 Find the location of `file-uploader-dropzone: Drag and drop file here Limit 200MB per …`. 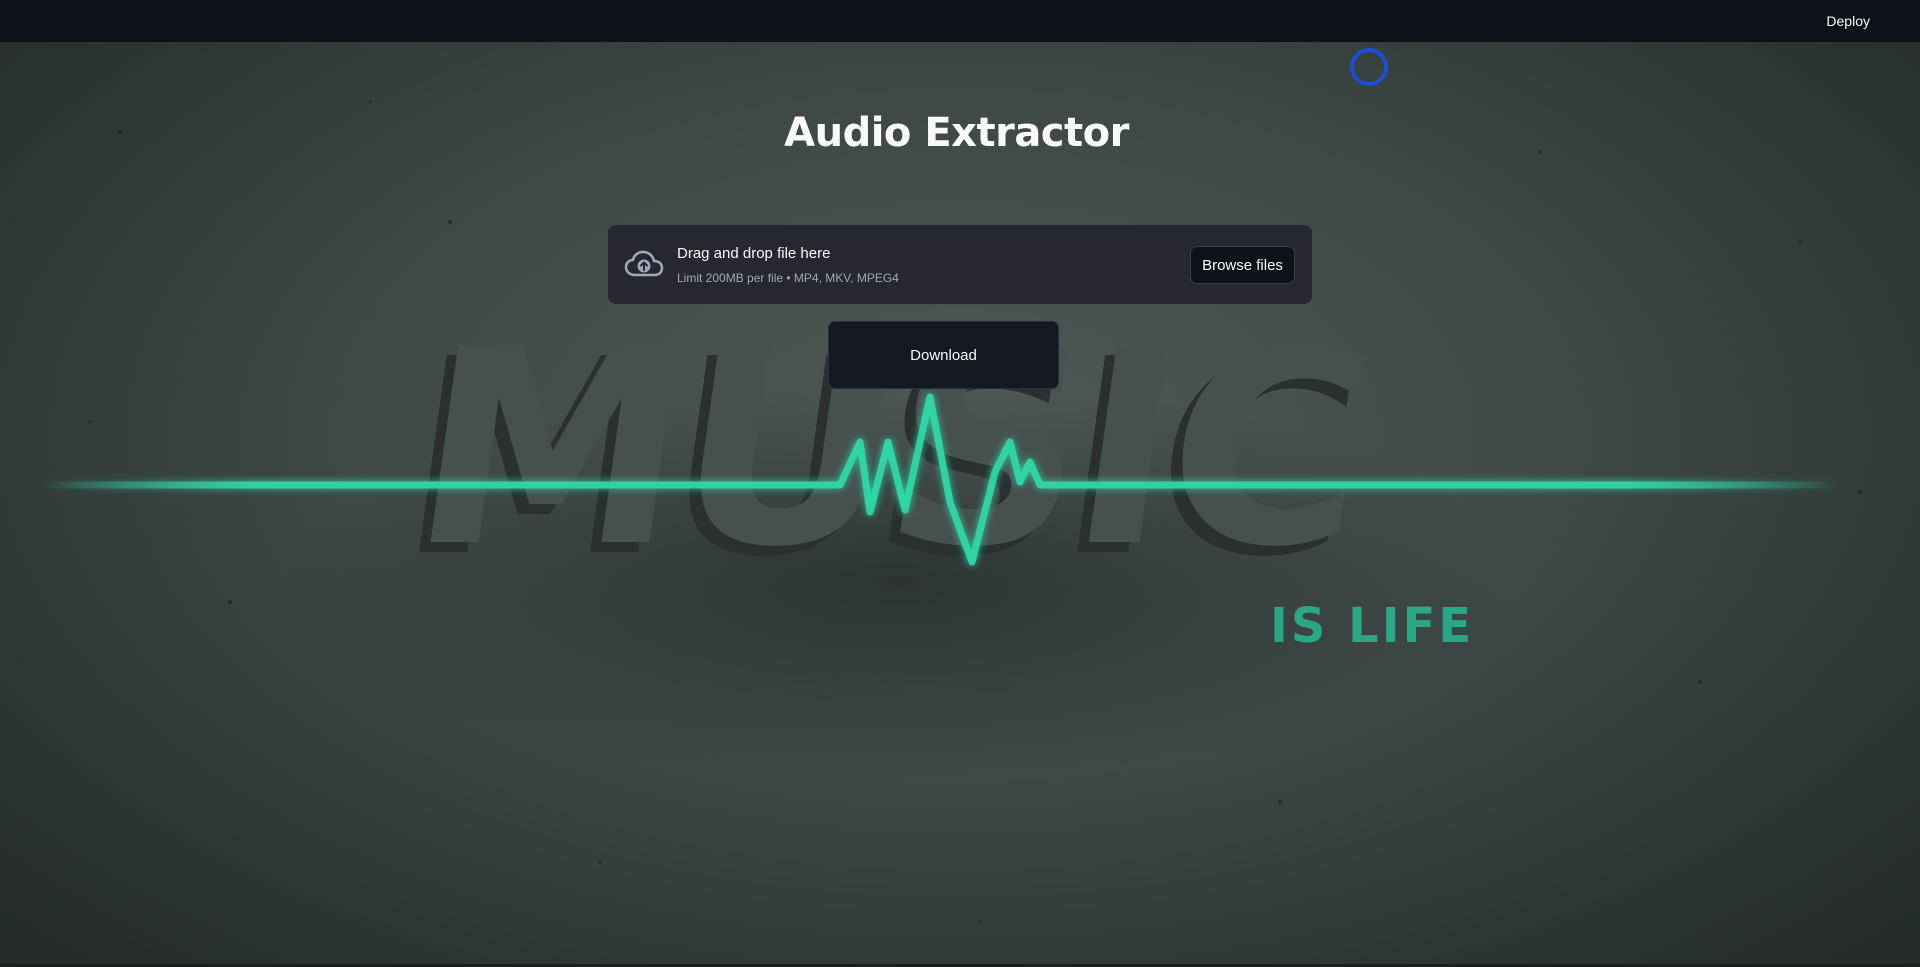

file-uploader-dropzone: Drag and drop file here Limit 200MB per … is located at coordinates (960, 264).